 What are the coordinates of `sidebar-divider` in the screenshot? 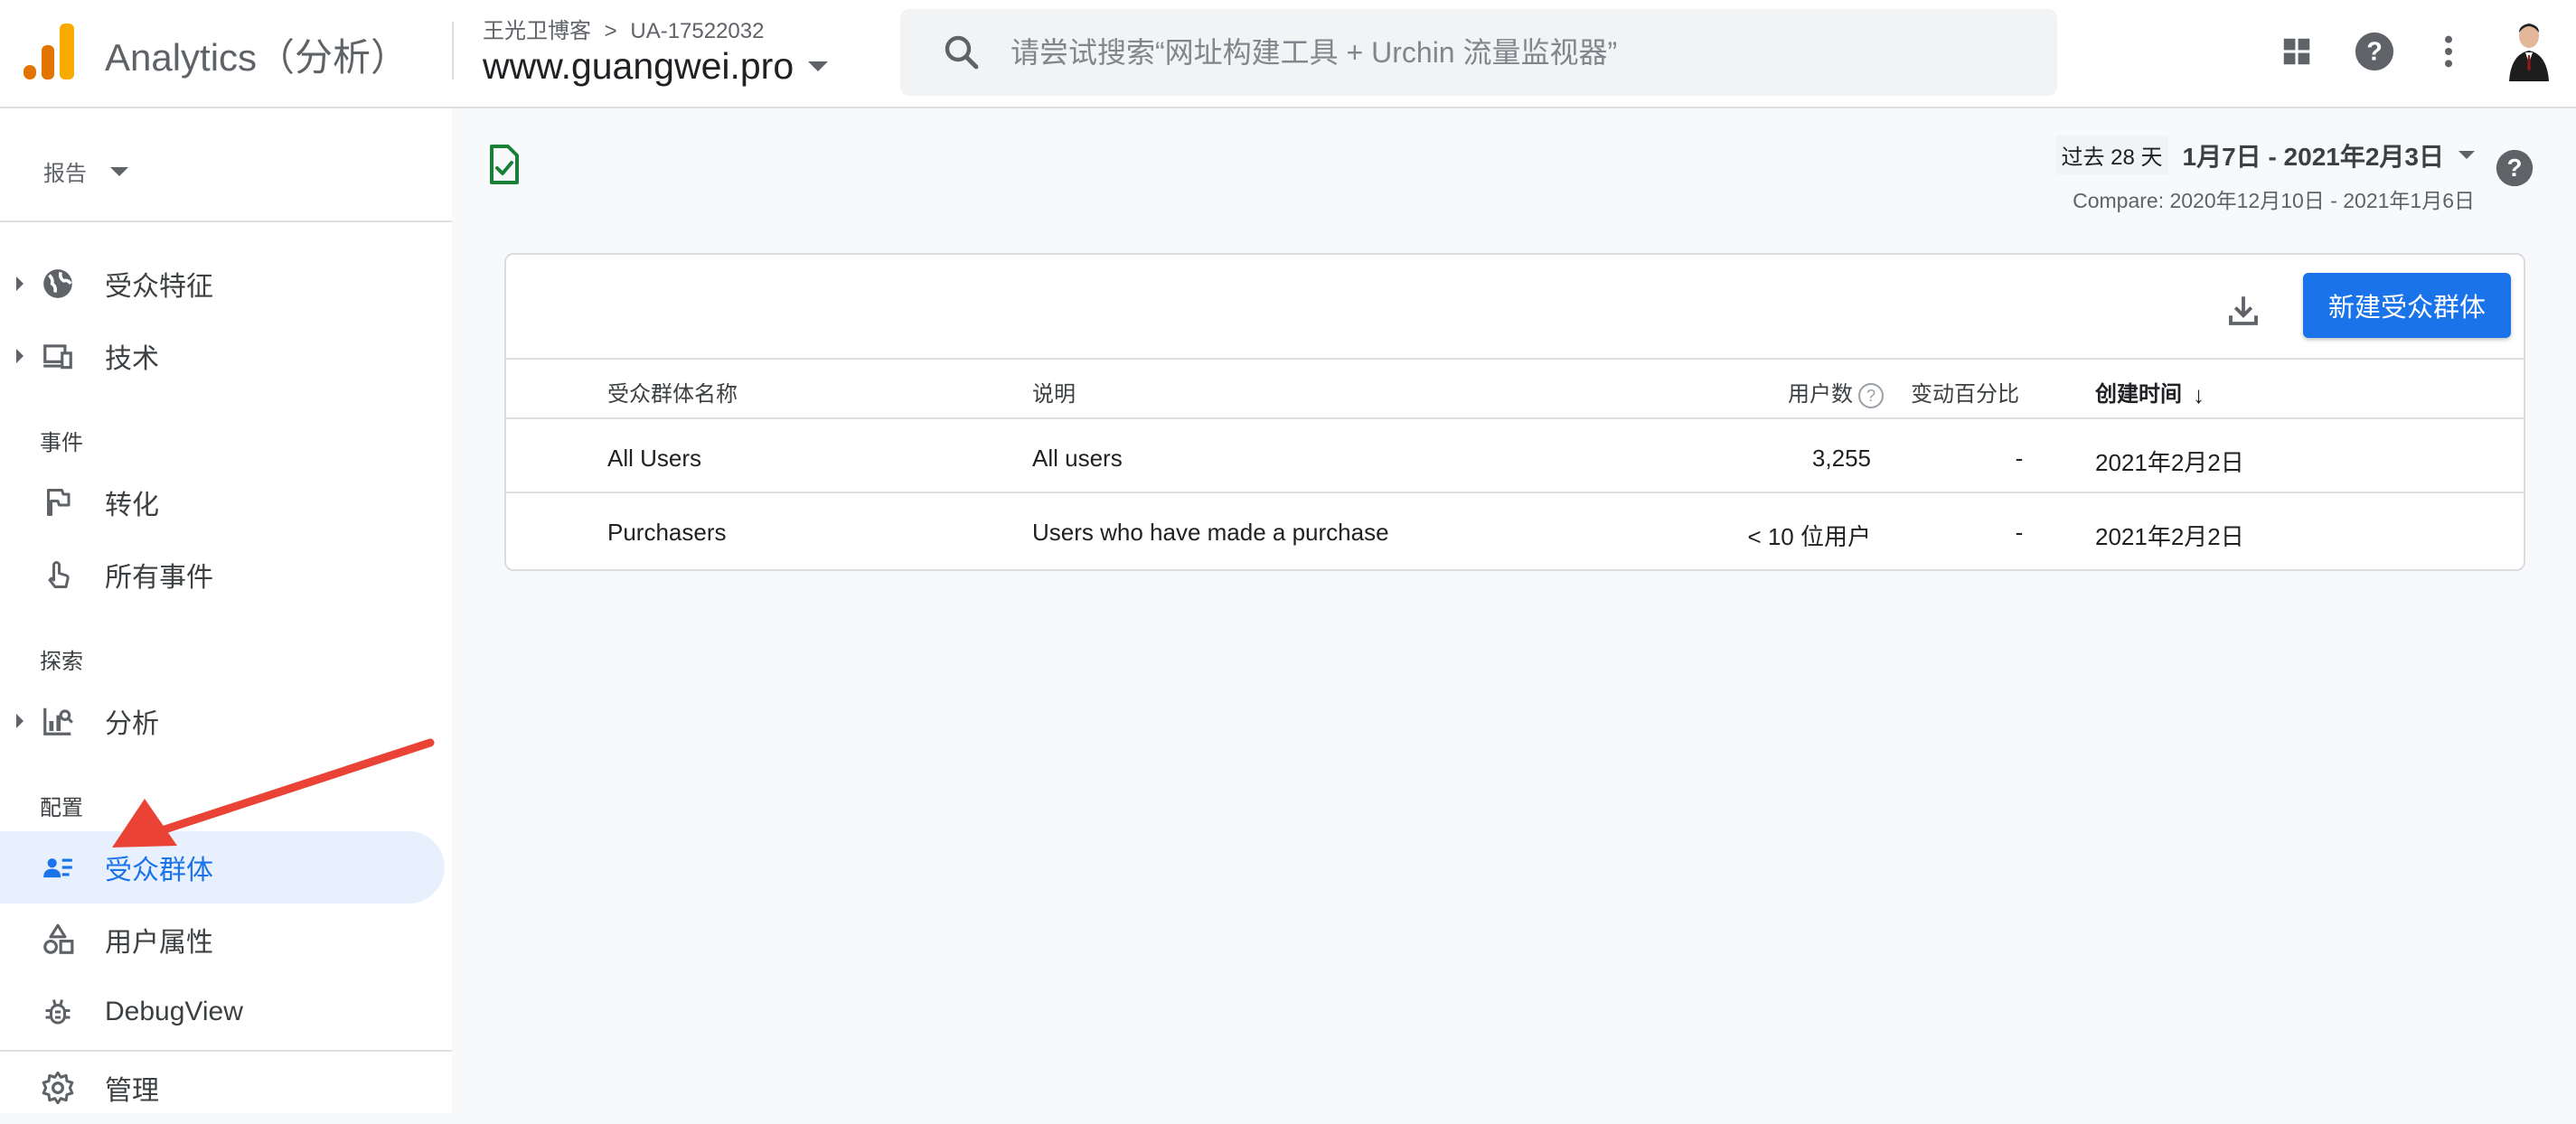 It's located at (226, 221).